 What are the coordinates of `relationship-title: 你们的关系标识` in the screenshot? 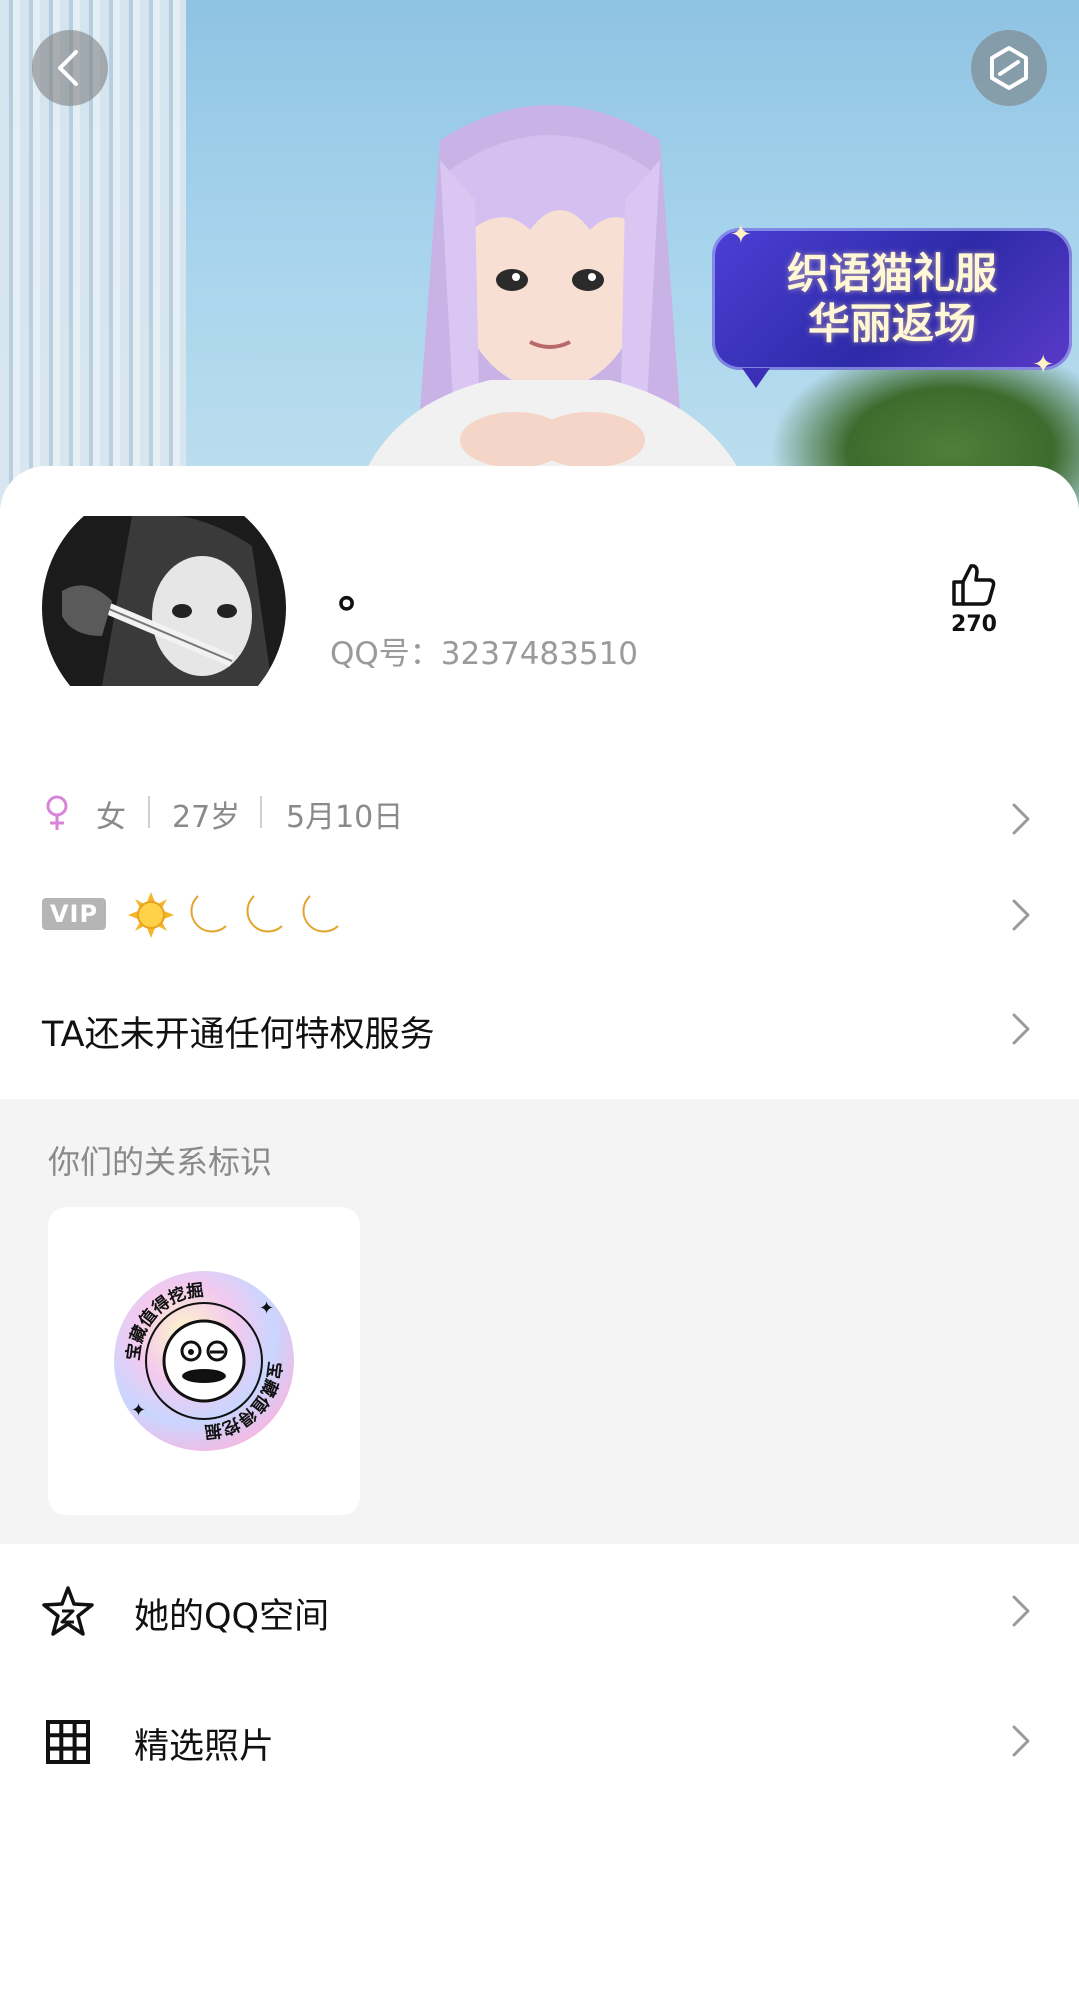 It's located at (160, 1162).